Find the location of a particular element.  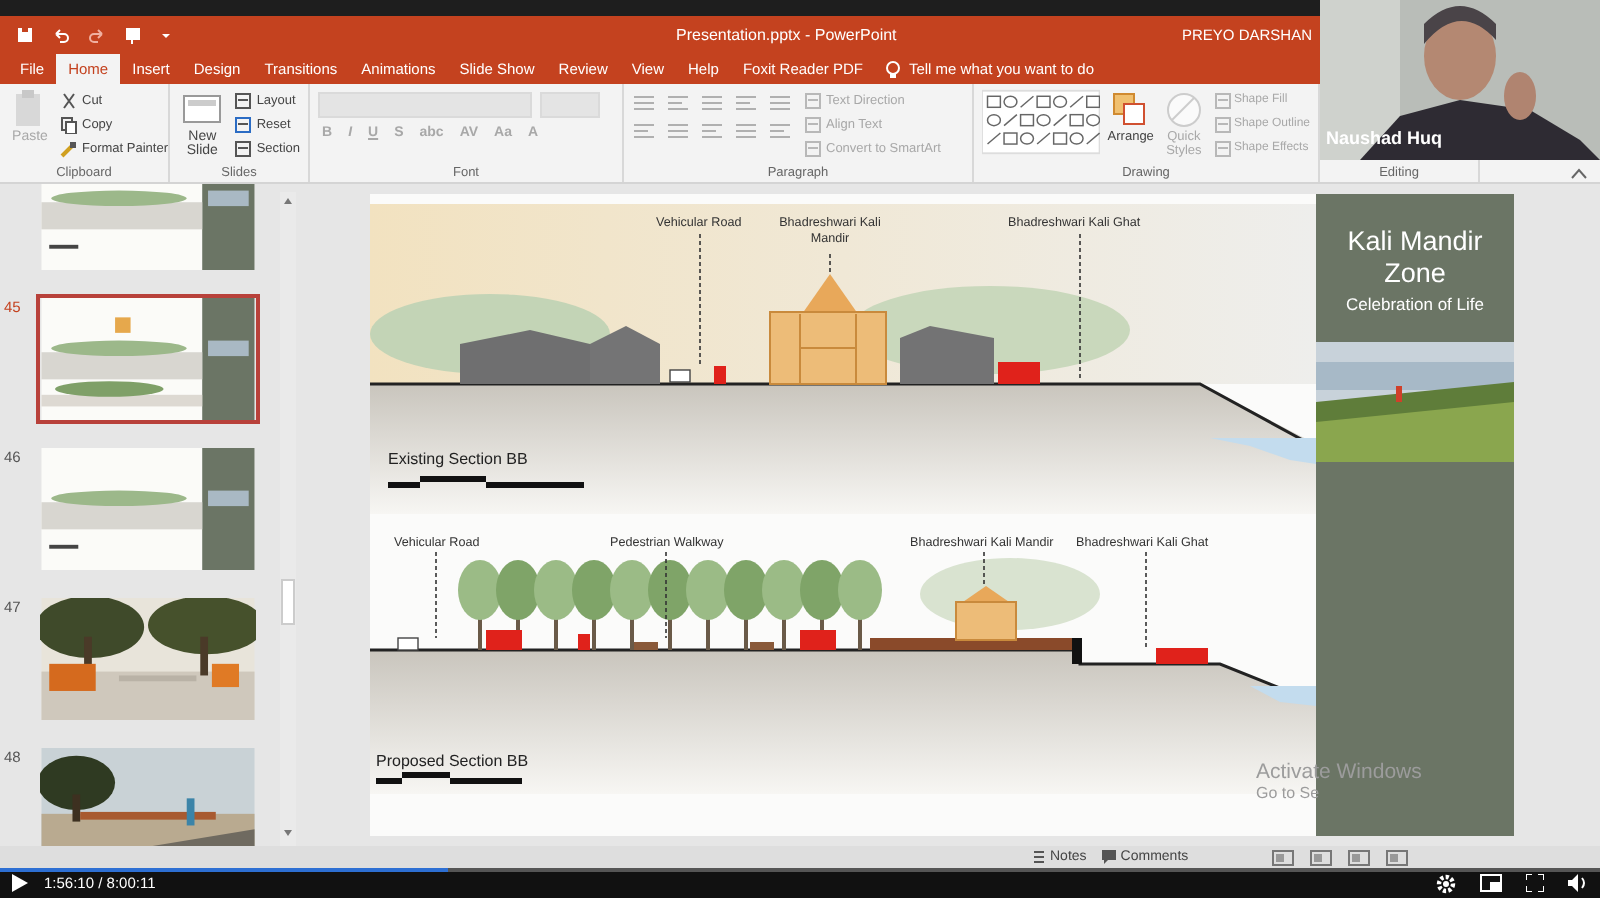

section-caption: Existing Section BB is located at coordinates (458, 459).